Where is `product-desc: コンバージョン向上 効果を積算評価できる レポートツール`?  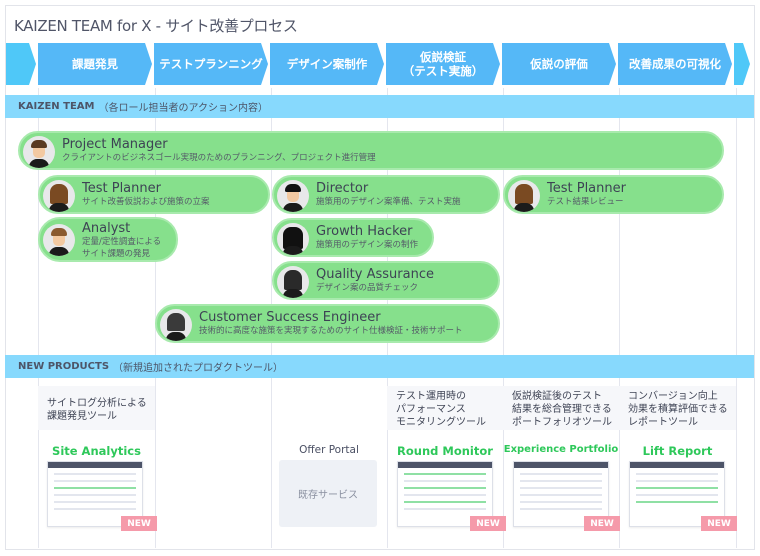
product-desc: コンバージョン向上 効果を積算評価できる レポートツール is located at coordinates (677, 408).